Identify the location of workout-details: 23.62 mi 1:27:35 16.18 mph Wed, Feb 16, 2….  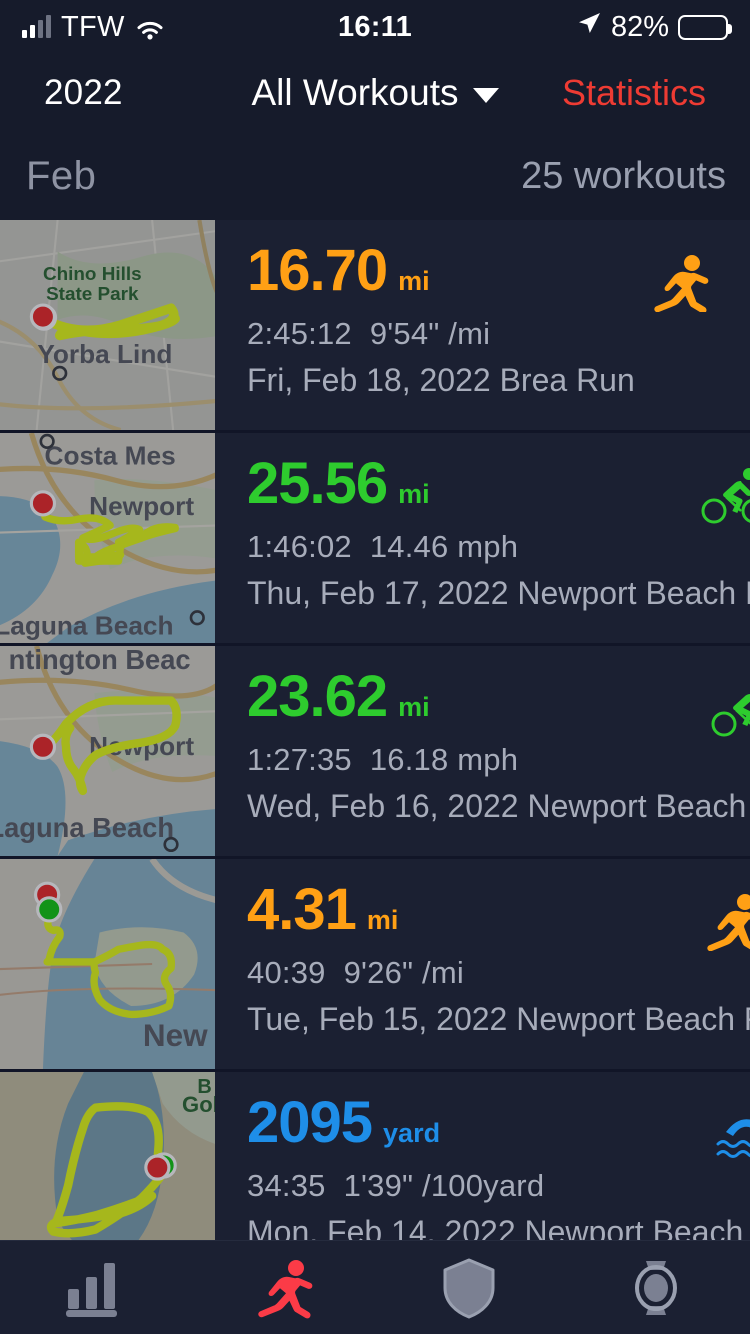
(482, 751).